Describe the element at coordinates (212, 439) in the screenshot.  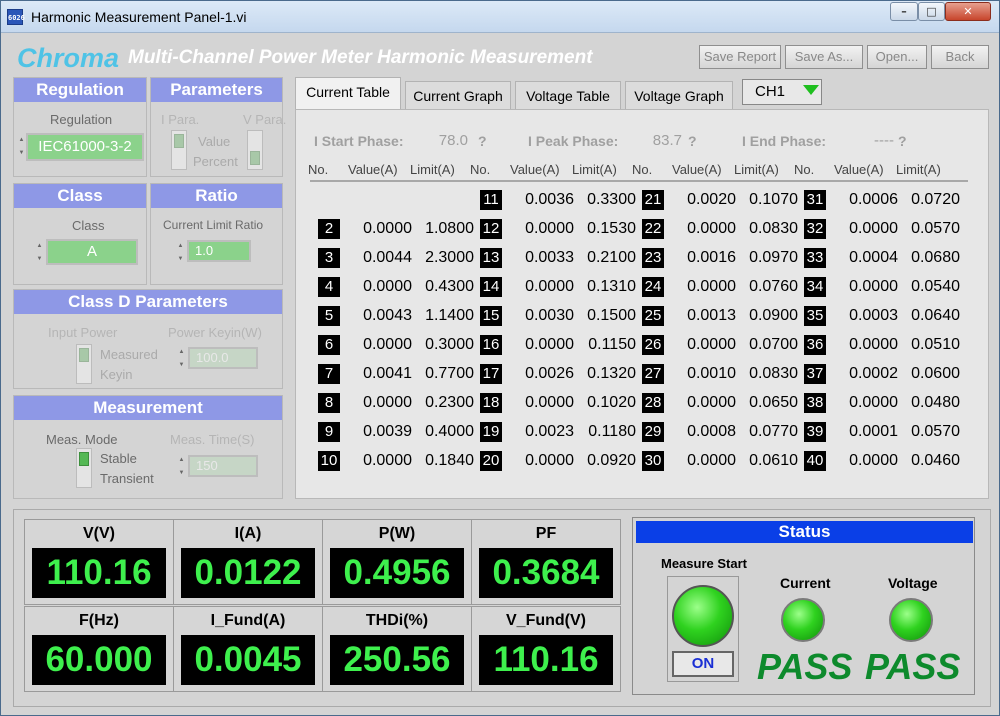
I see `meas-time-label: Meas. Time(S)` at that location.